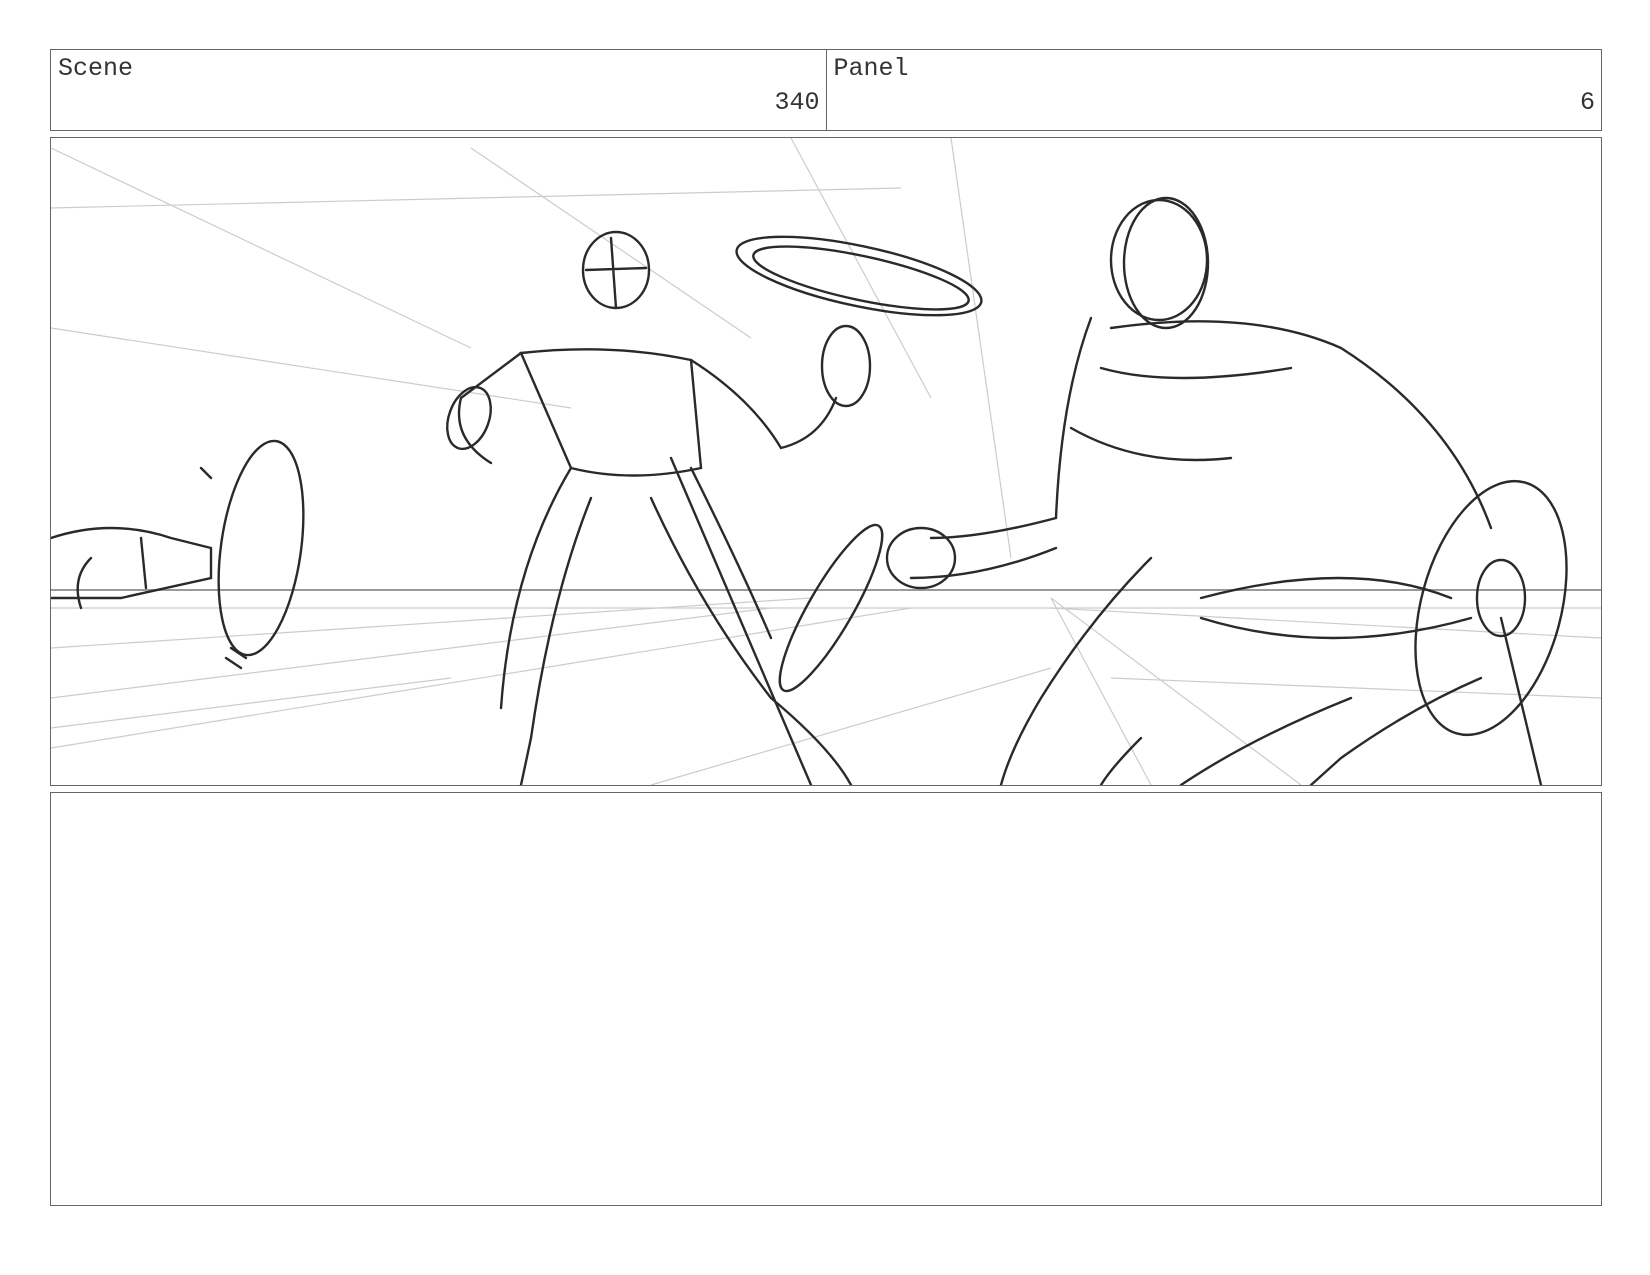 This screenshot has width=1650, height=1275. What do you see at coordinates (438, 90) in the screenshot?
I see `scene-cell: Scene 340` at bounding box center [438, 90].